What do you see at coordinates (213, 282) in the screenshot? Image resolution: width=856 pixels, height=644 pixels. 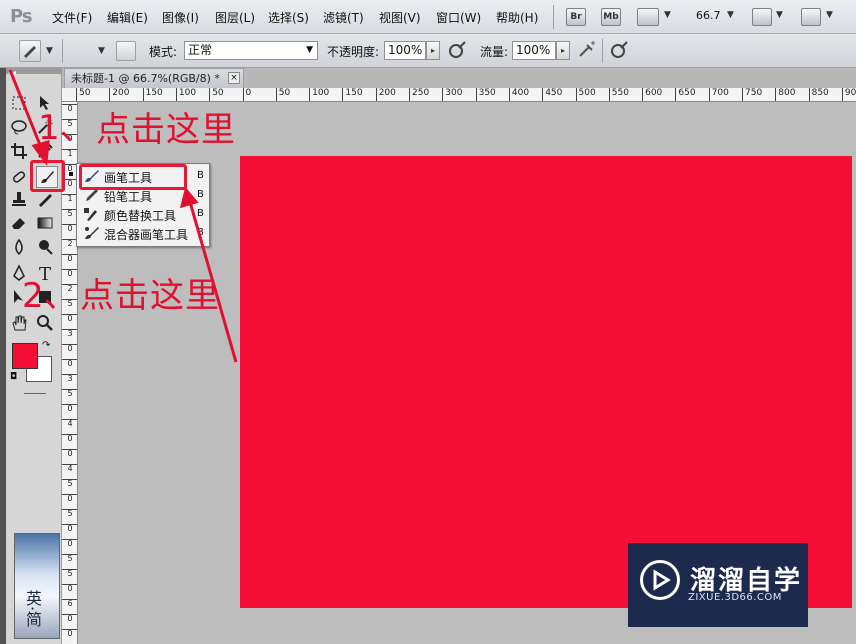 I see `arrow-to-brush-menu-item` at bounding box center [213, 282].